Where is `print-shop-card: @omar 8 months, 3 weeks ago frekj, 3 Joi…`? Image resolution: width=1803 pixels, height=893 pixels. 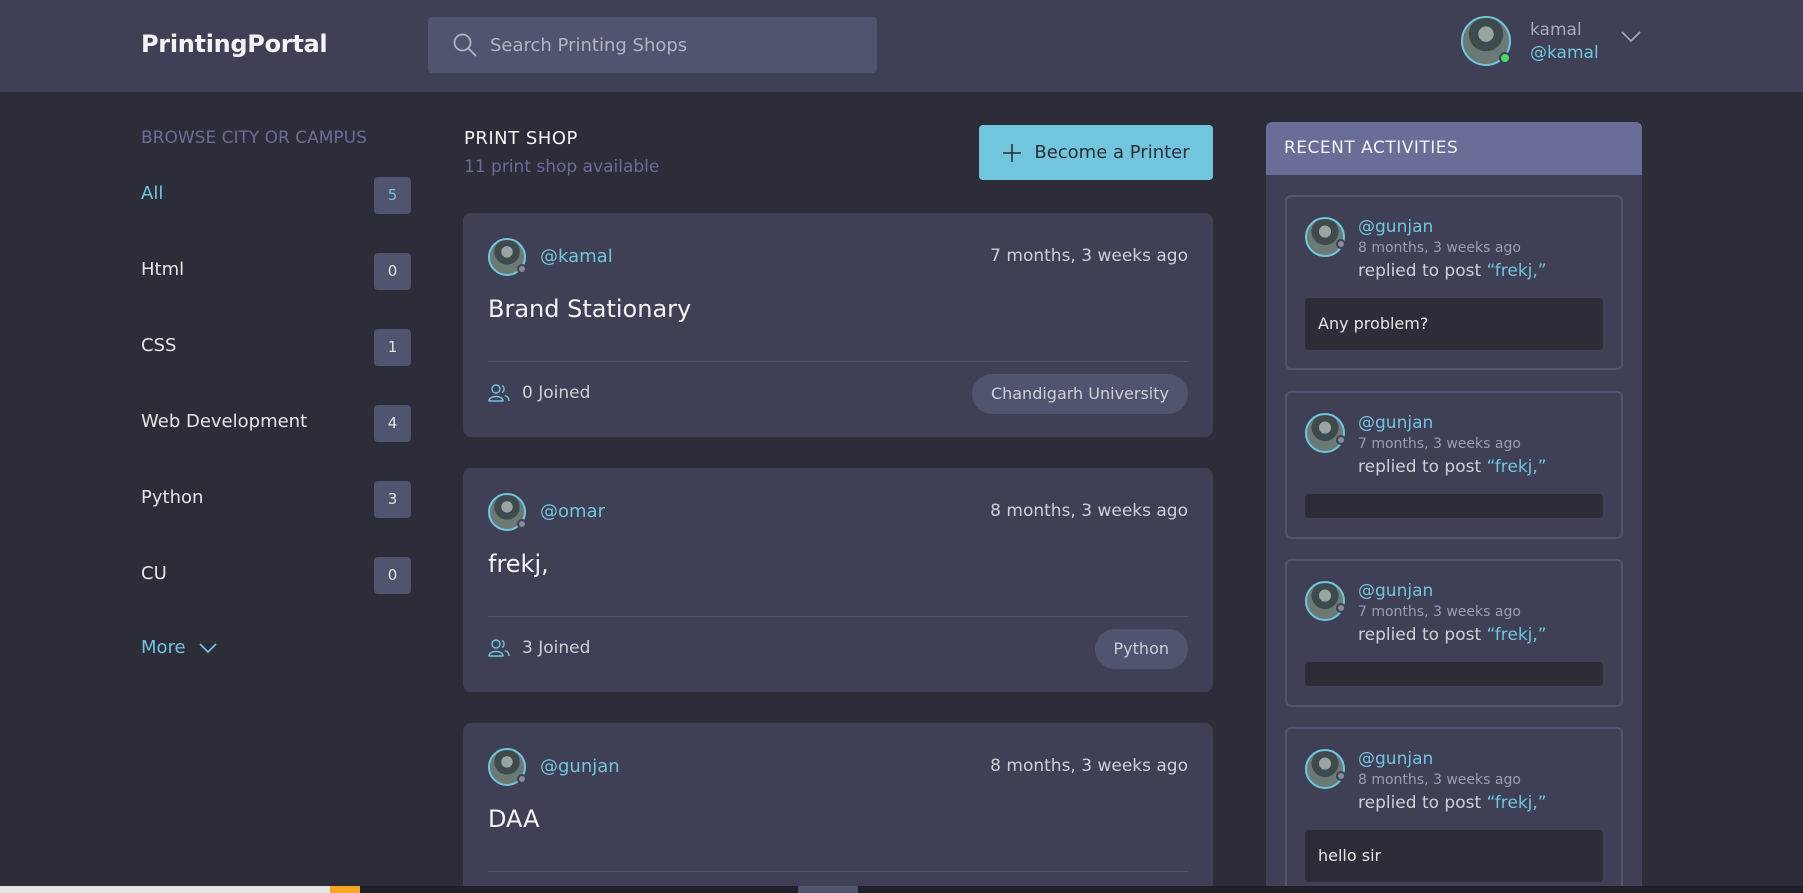 print-shop-card: @omar 8 months, 3 weeks ago frekj, 3 Joi… is located at coordinates (838, 580).